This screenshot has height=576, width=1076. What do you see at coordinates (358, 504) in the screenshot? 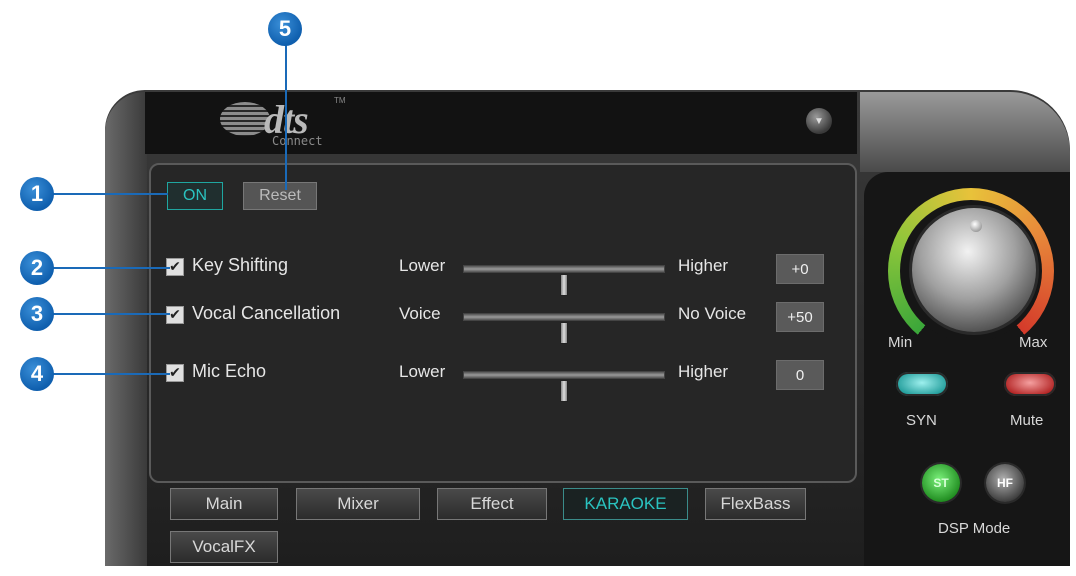
I see `tab-mixer: Mixer` at bounding box center [358, 504].